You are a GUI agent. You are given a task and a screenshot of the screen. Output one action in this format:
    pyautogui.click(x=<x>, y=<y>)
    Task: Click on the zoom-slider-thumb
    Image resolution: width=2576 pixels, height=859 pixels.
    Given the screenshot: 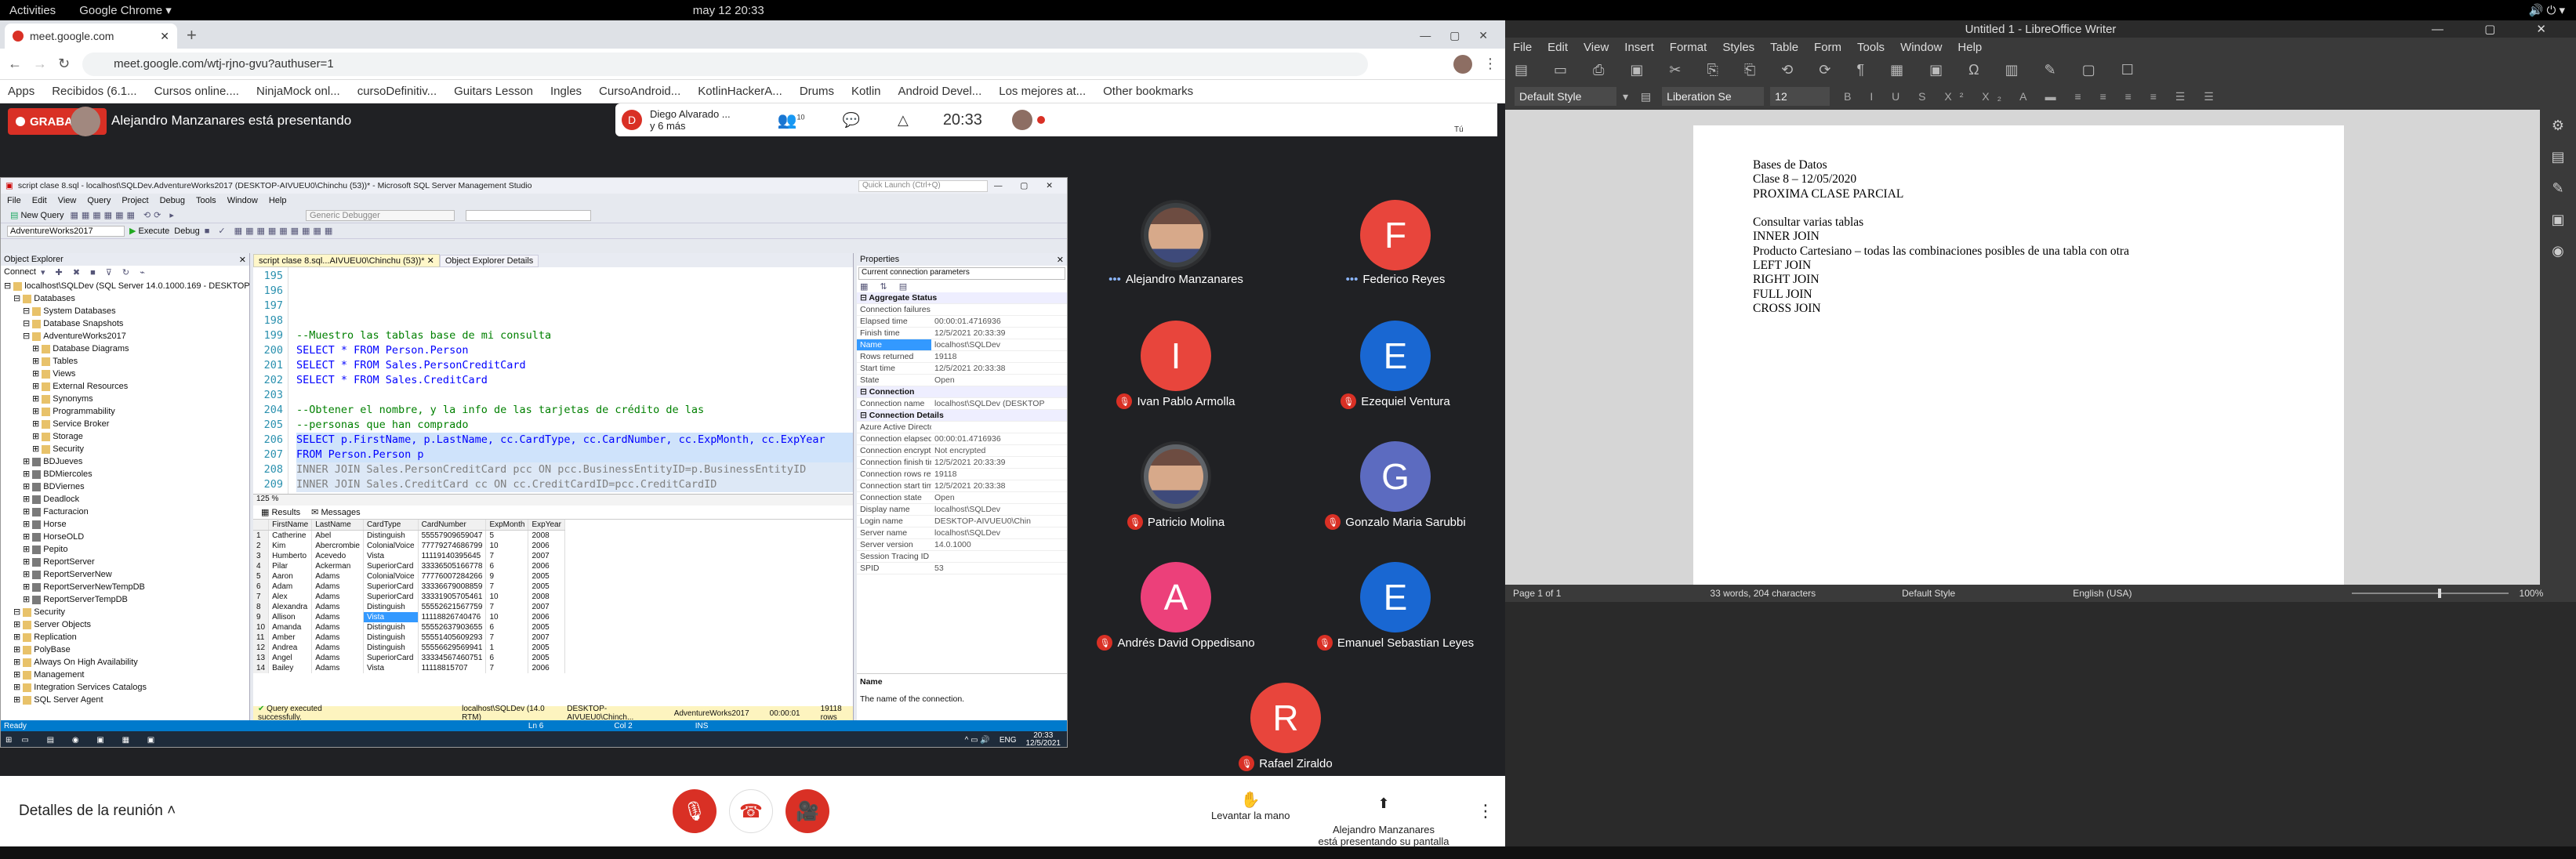 What is the action you would take?
    pyautogui.click(x=2439, y=593)
    